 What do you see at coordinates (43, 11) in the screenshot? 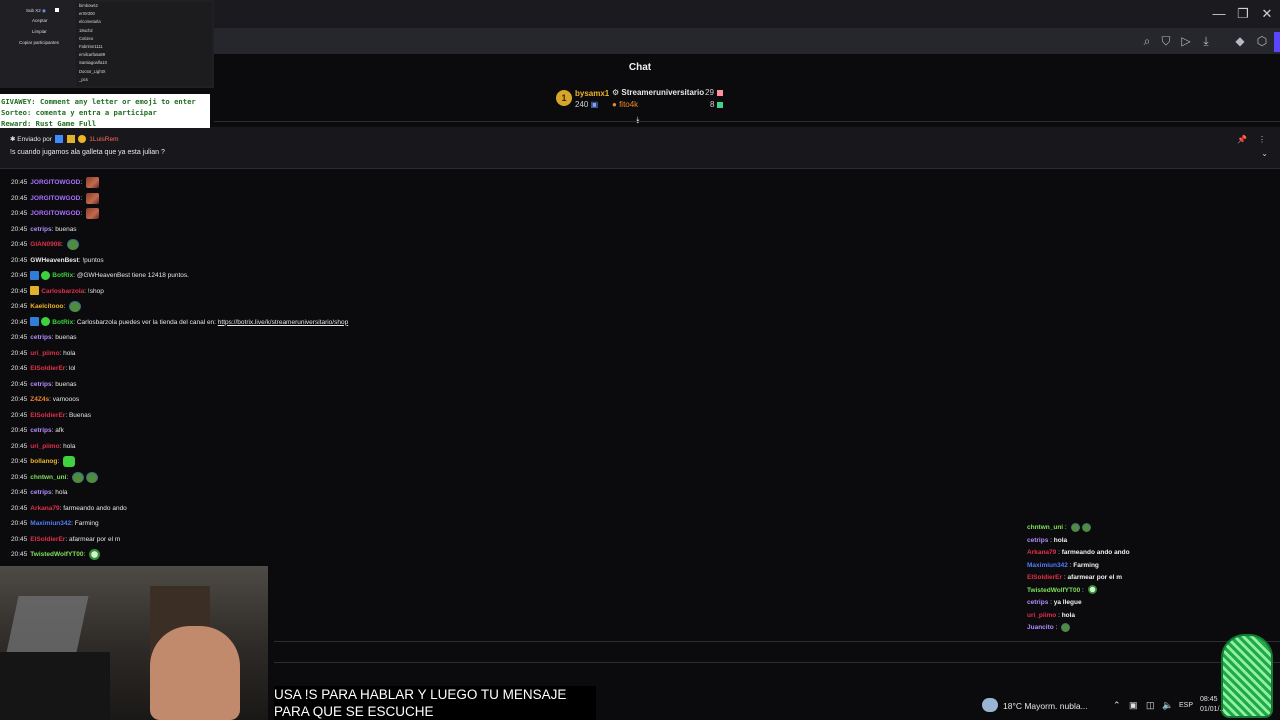
I see `obs-option: Sub X2 ◉` at bounding box center [43, 11].